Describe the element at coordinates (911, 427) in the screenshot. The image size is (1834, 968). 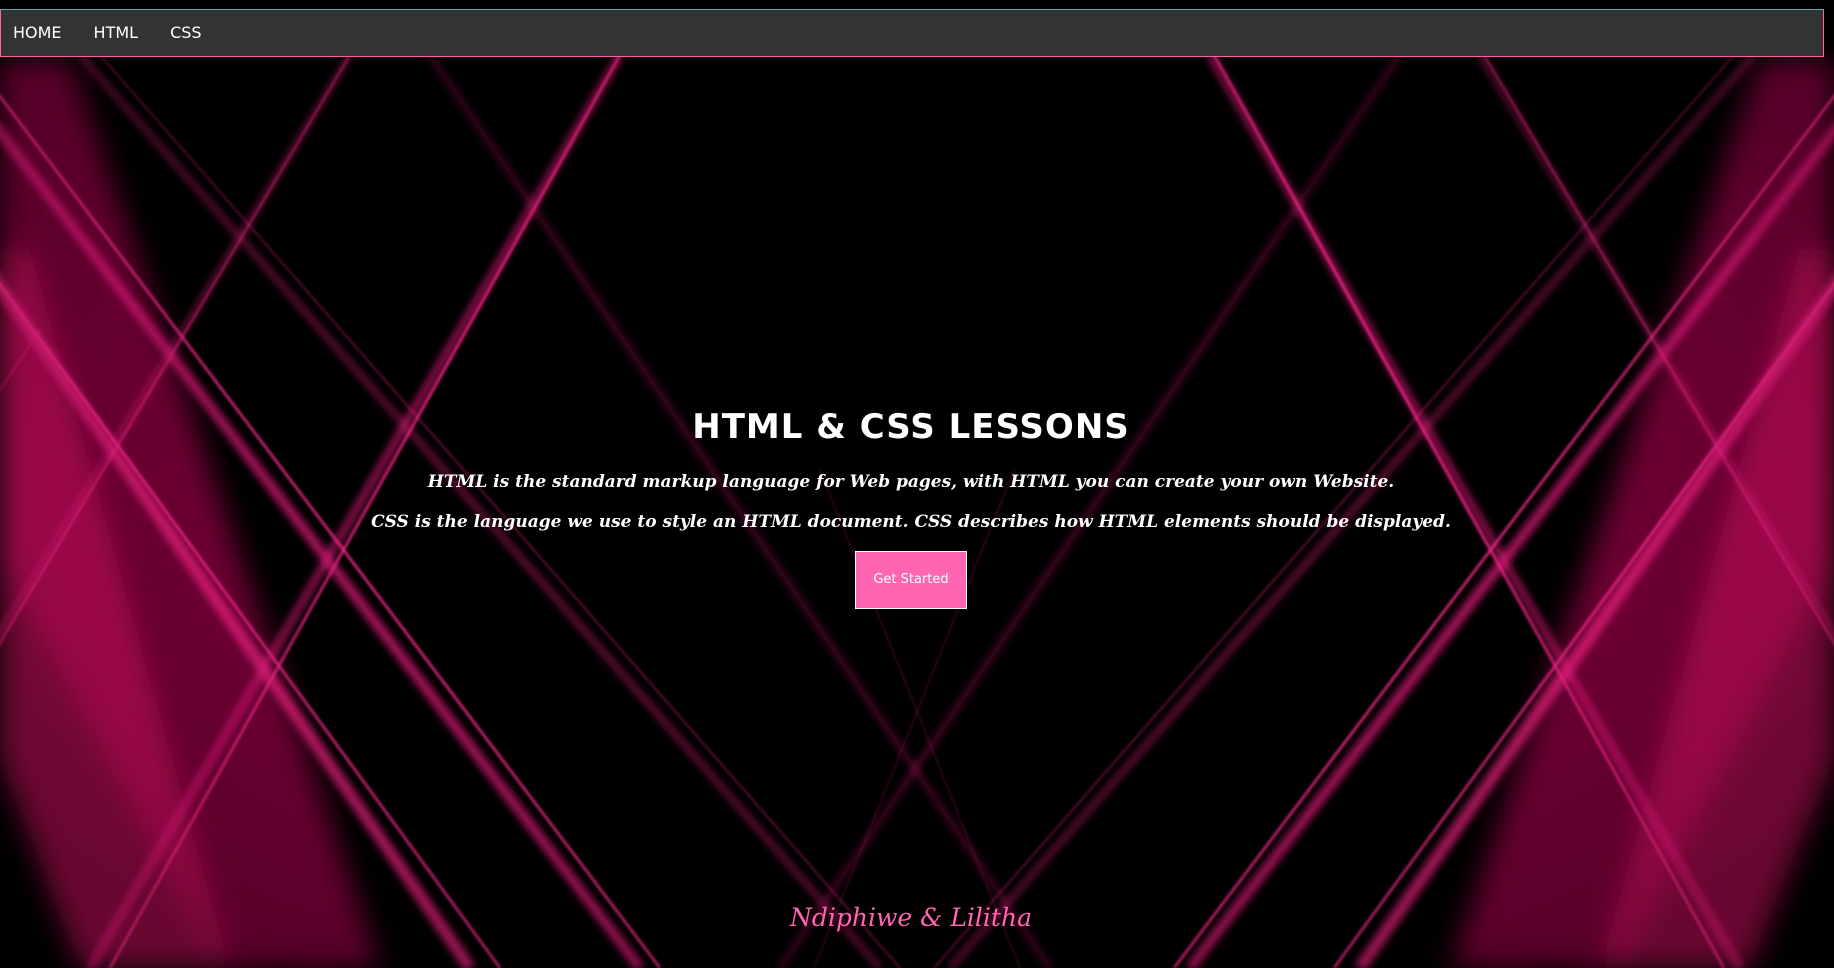
I see `hero-title: HTML & CSS LESSONS` at that location.